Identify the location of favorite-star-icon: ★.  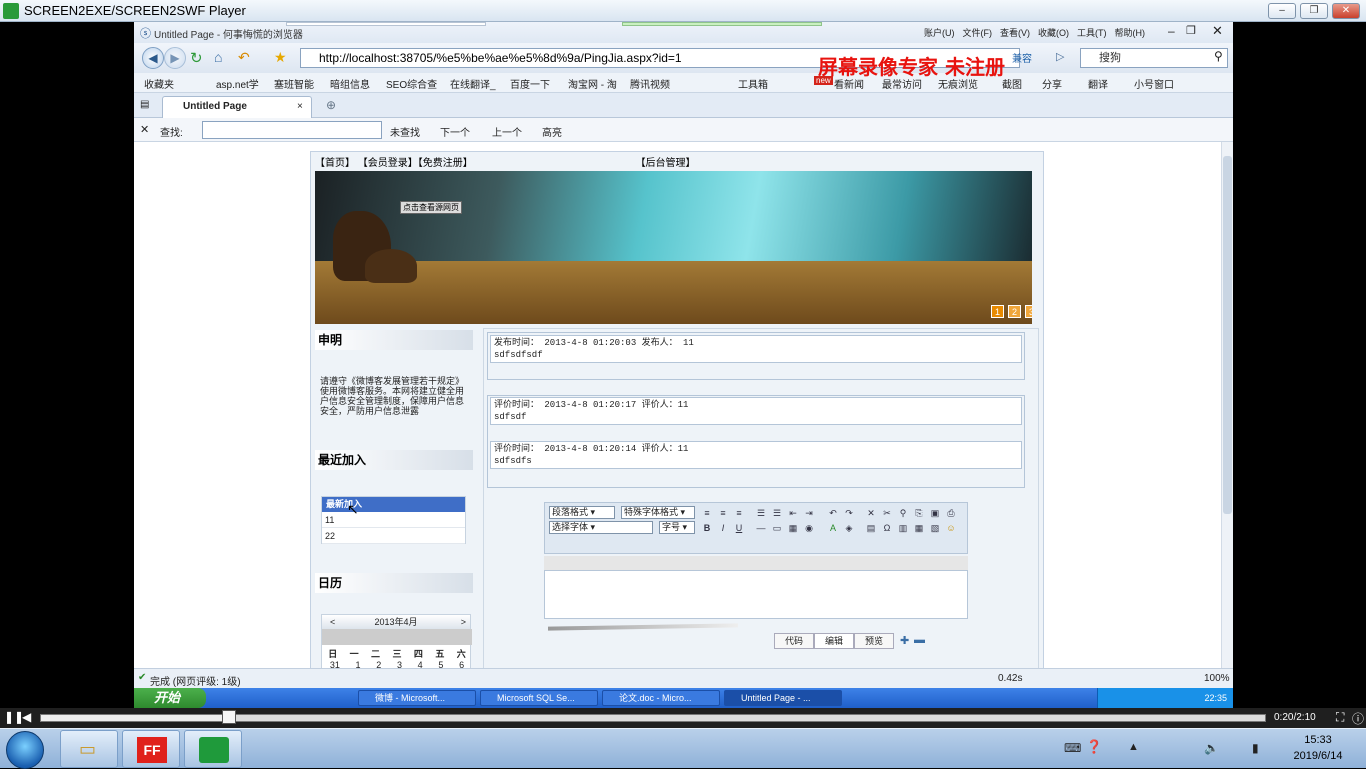
(280, 57).